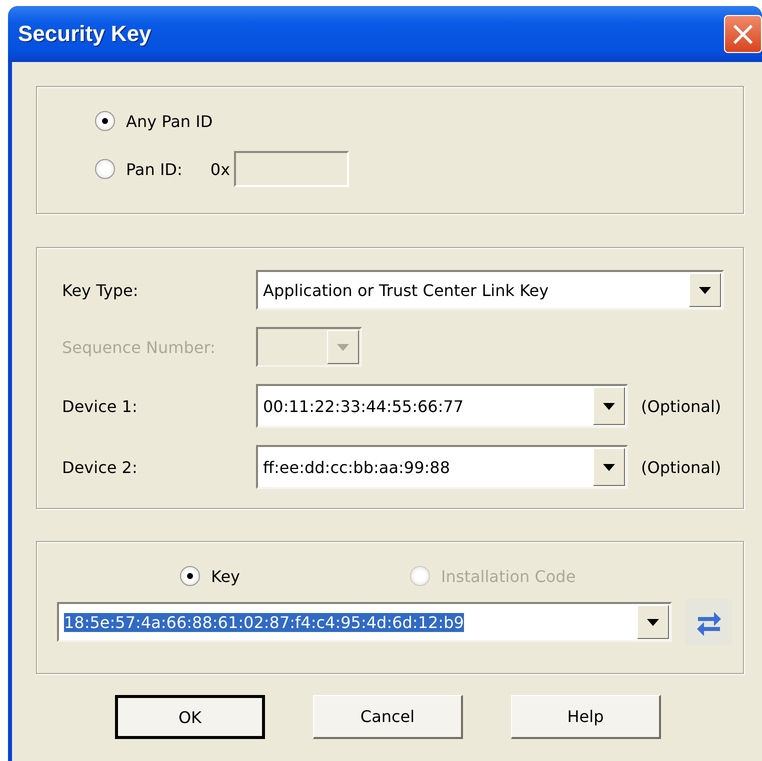 This screenshot has width=762, height=761. I want to click on dialog-button: Cancel, so click(388, 717).